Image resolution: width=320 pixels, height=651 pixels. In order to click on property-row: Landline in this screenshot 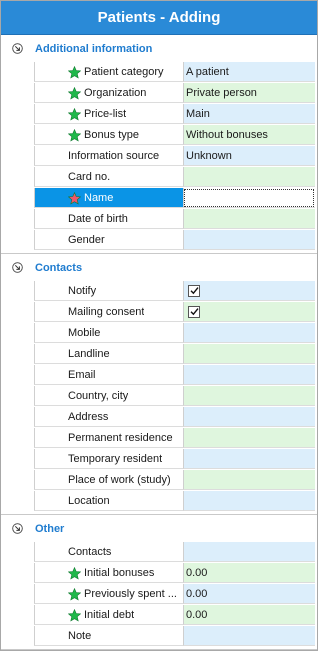, I will do `click(174, 354)`.